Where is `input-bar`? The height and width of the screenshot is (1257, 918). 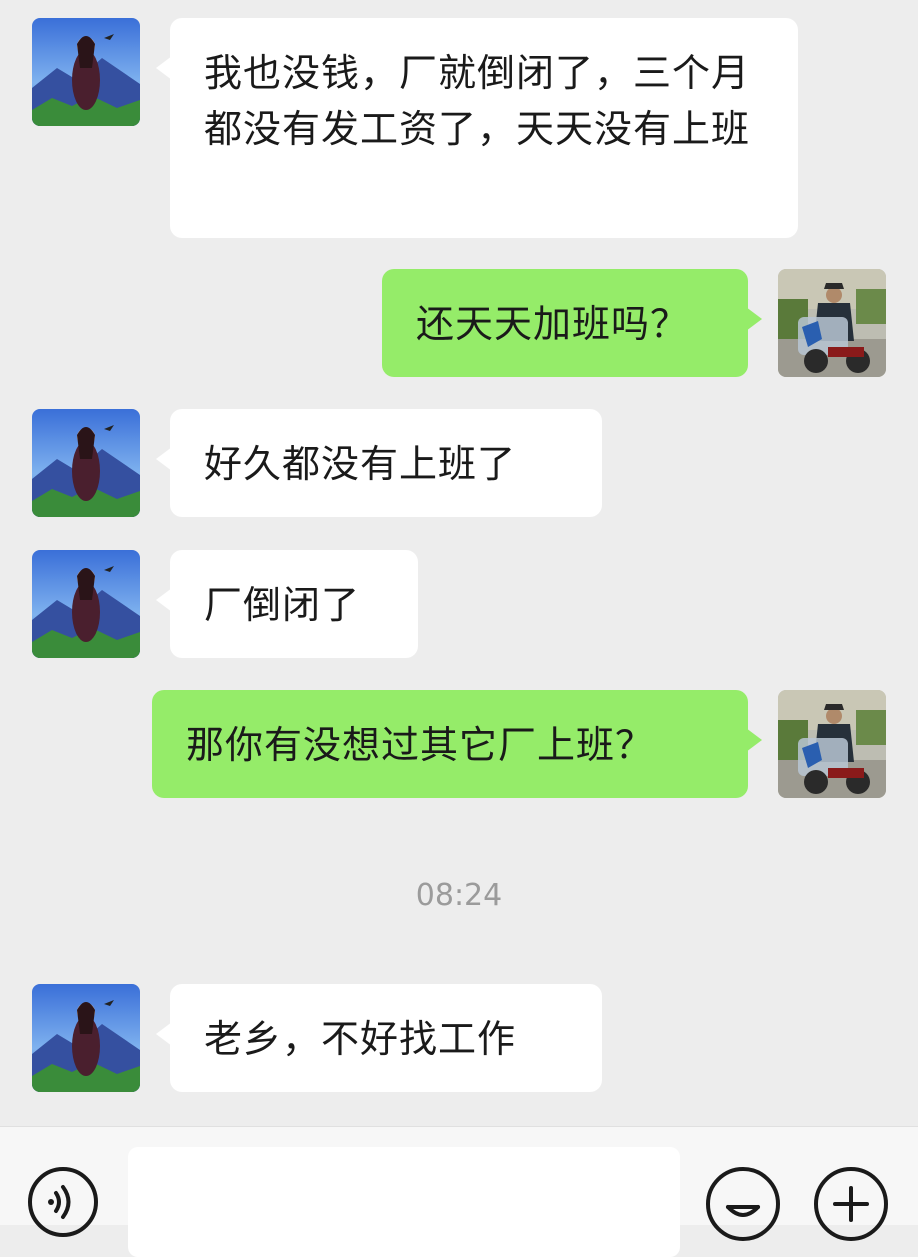
input-bar is located at coordinates (459, 1191).